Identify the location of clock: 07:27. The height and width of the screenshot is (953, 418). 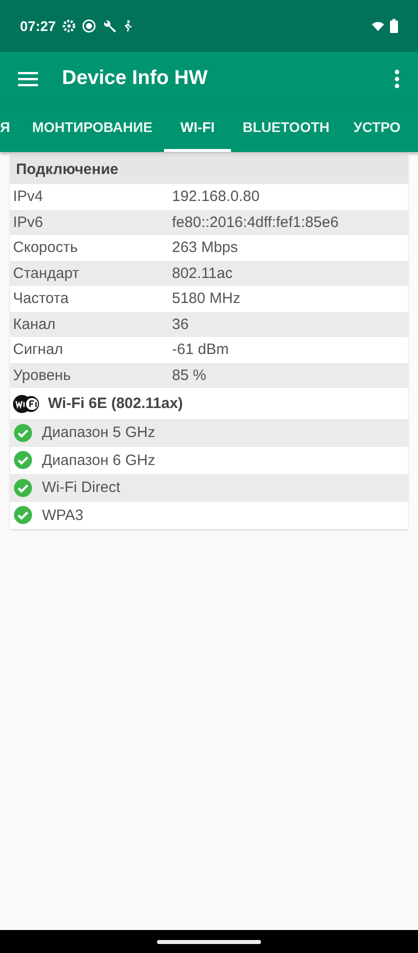
(38, 26).